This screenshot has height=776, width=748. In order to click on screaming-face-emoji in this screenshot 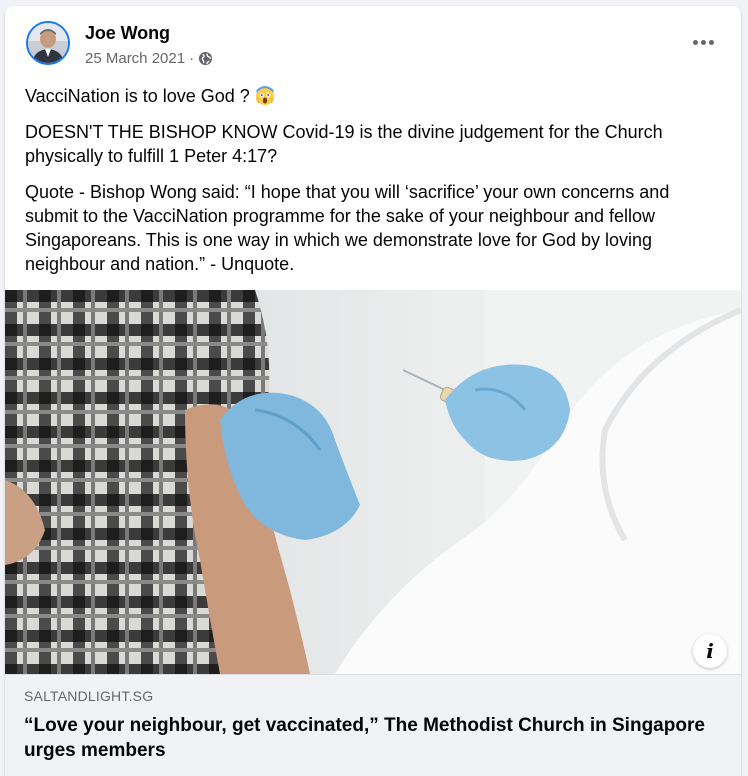, I will do `click(265, 96)`.